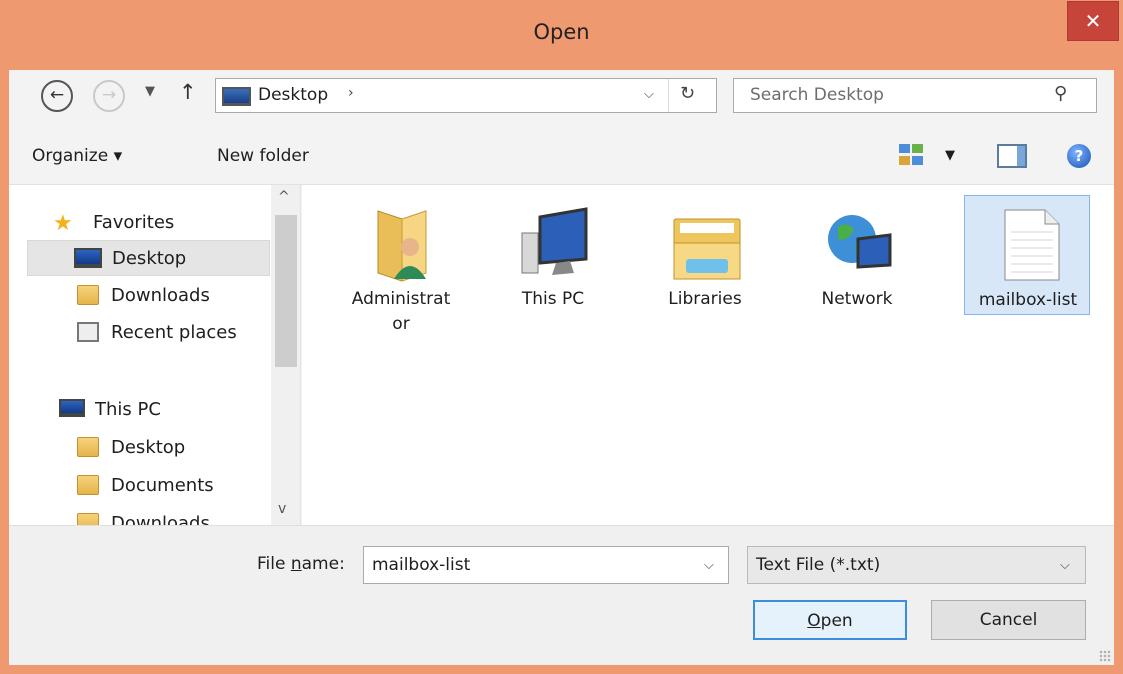  I want to click on search-placeholder: Search Desktop, so click(817, 95).